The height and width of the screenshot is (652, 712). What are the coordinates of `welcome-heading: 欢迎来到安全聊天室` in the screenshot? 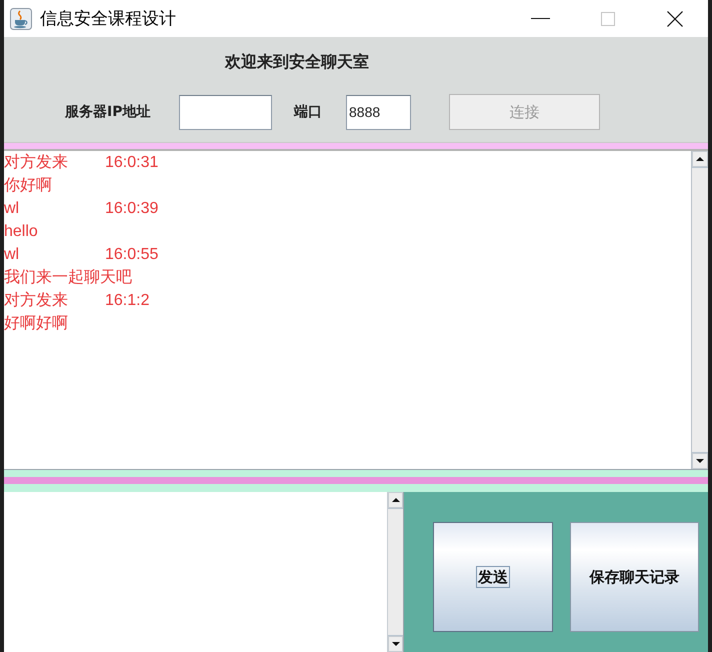 It's located at (297, 62).